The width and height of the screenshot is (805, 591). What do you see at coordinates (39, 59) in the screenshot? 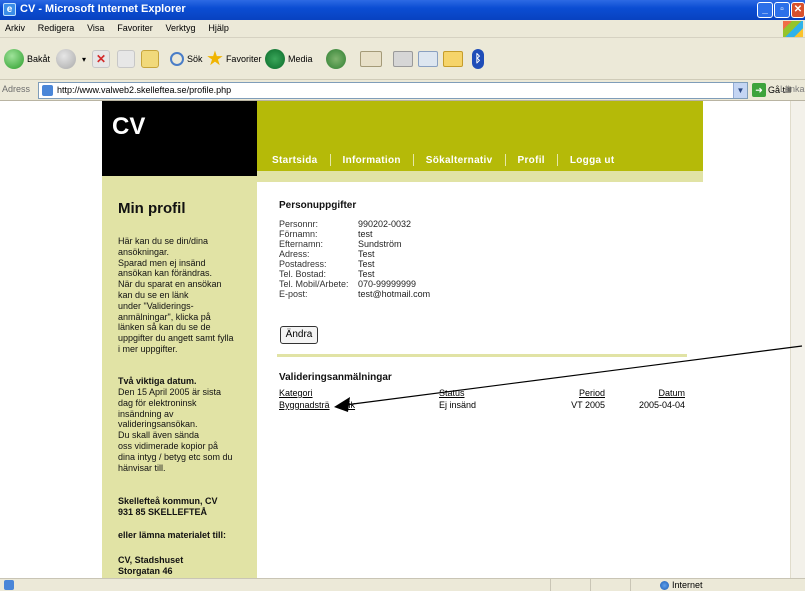
I see `back-label: Bakåt` at bounding box center [39, 59].